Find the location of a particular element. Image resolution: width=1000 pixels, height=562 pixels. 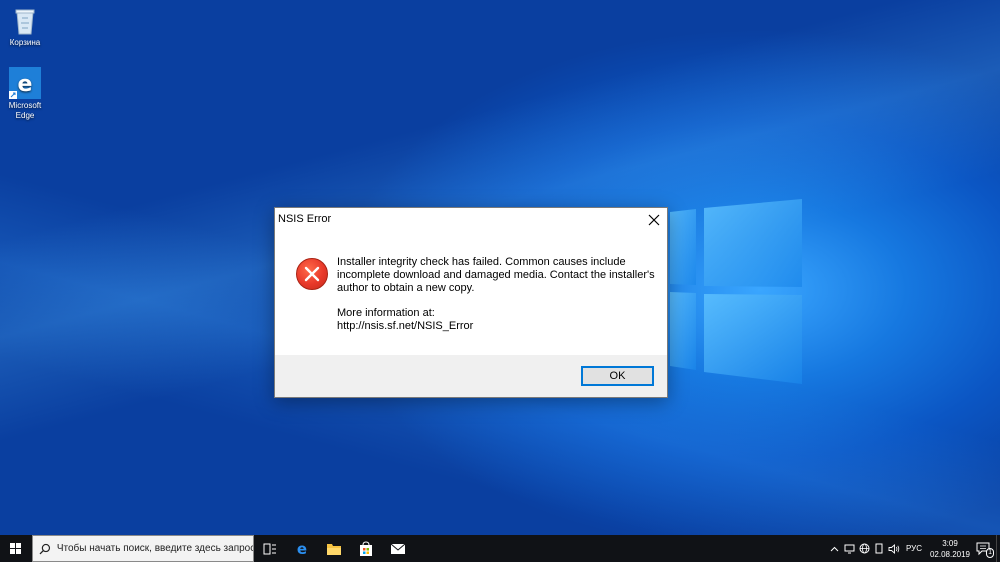

start-button is located at coordinates (16, 548).